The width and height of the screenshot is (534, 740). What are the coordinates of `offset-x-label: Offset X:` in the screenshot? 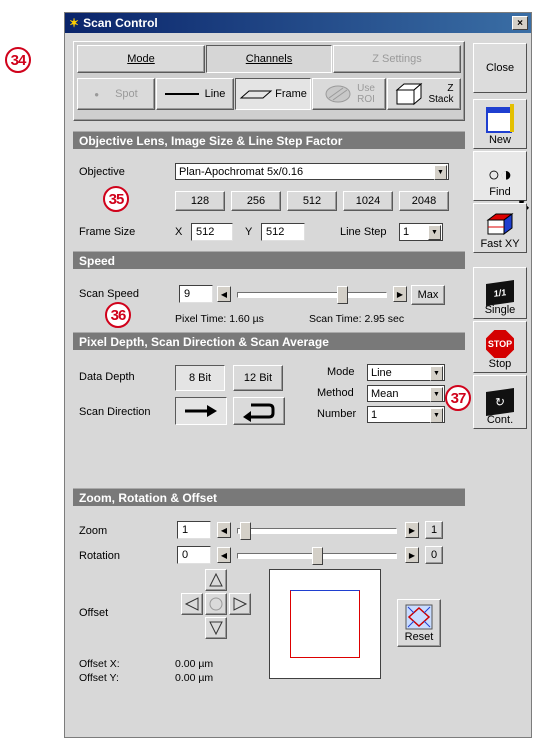 It's located at (99, 664).